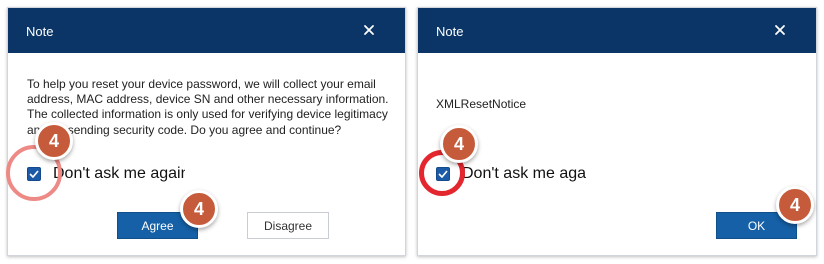 The height and width of the screenshot is (264, 824). What do you see at coordinates (288, 225) in the screenshot?
I see `disagree-button: Disagree` at bounding box center [288, 225].